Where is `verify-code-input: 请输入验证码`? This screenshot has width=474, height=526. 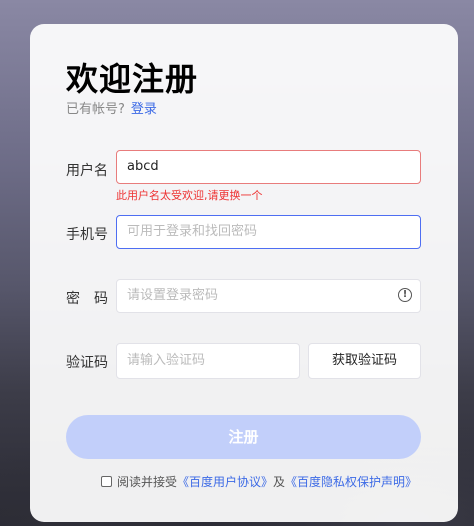
verify-code-input: 请输入验证码 is located at coordinates (208, 361).